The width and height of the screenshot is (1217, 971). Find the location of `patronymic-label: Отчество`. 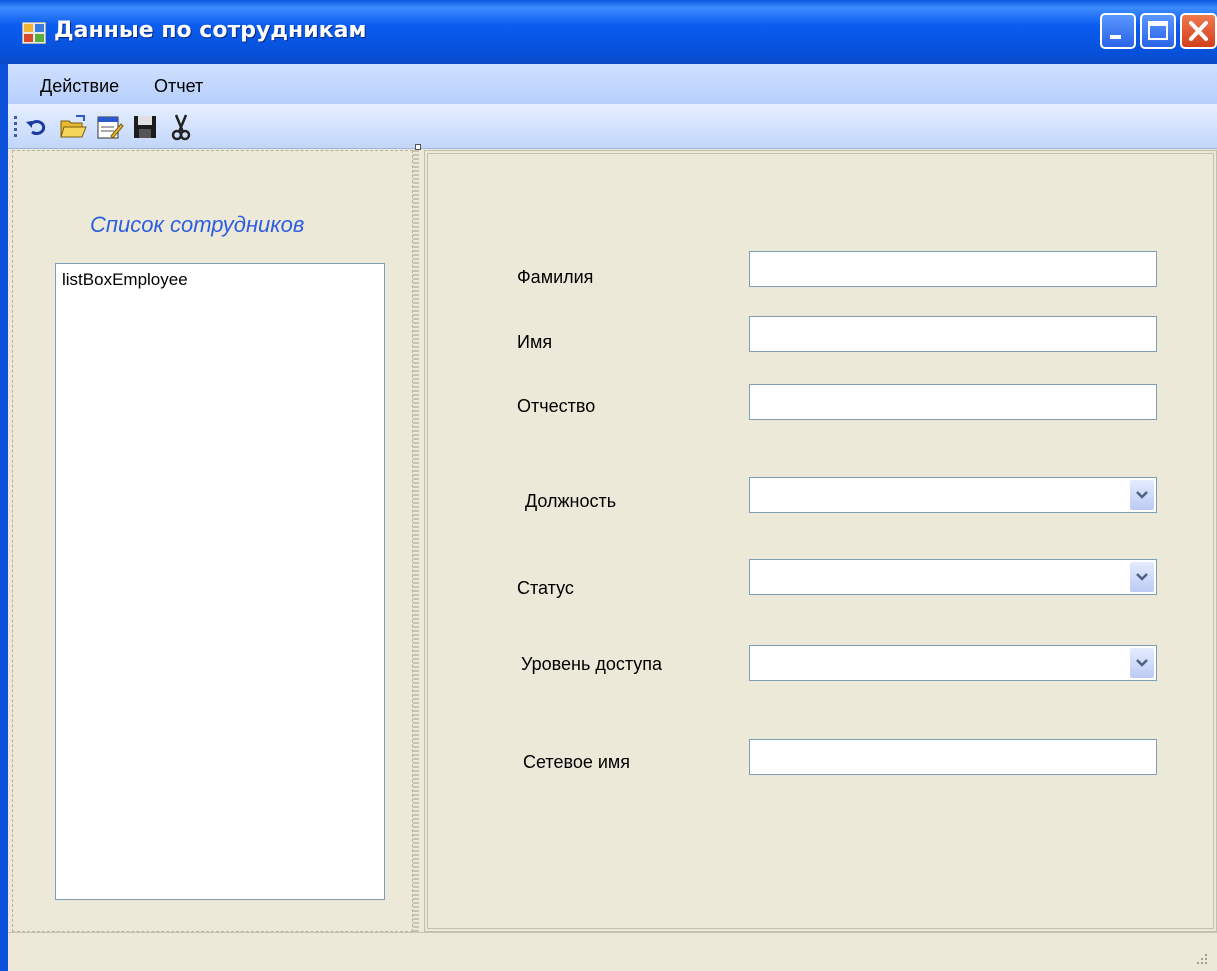

patronymic-label: Отчество is located at coordinates (556, 406).